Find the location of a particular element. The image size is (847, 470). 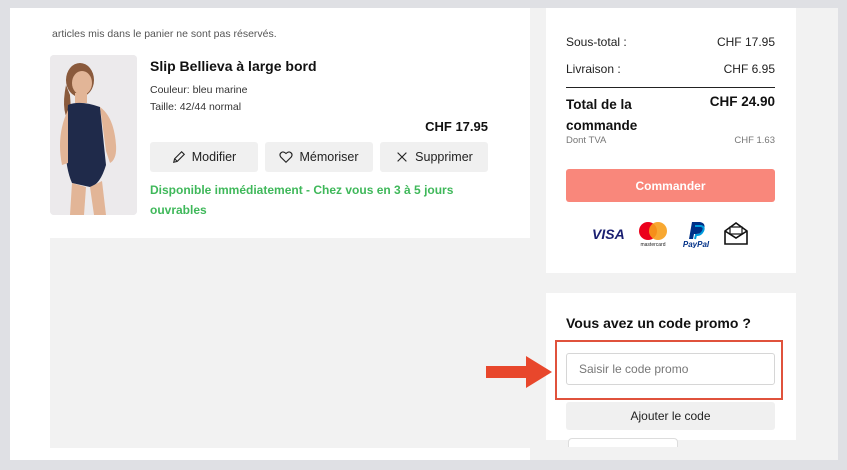

subtotal-label: Sous-total : is located at coordinates (596, 42).